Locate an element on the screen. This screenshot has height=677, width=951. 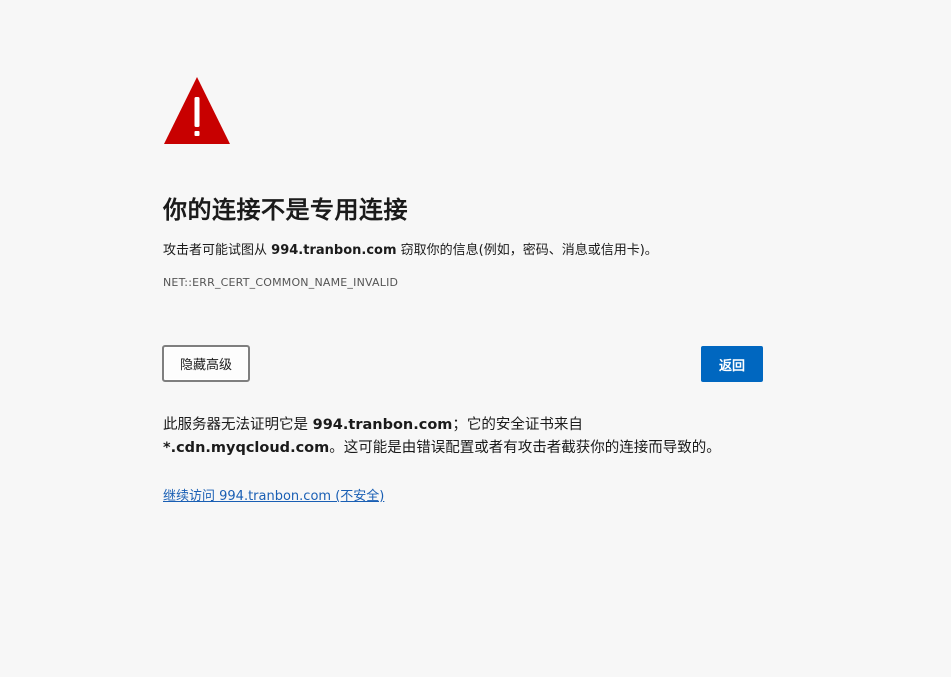
error-code: NET::ERR_CERT_COMMON_NAME_INVALID is located at coordinates (281, 282).